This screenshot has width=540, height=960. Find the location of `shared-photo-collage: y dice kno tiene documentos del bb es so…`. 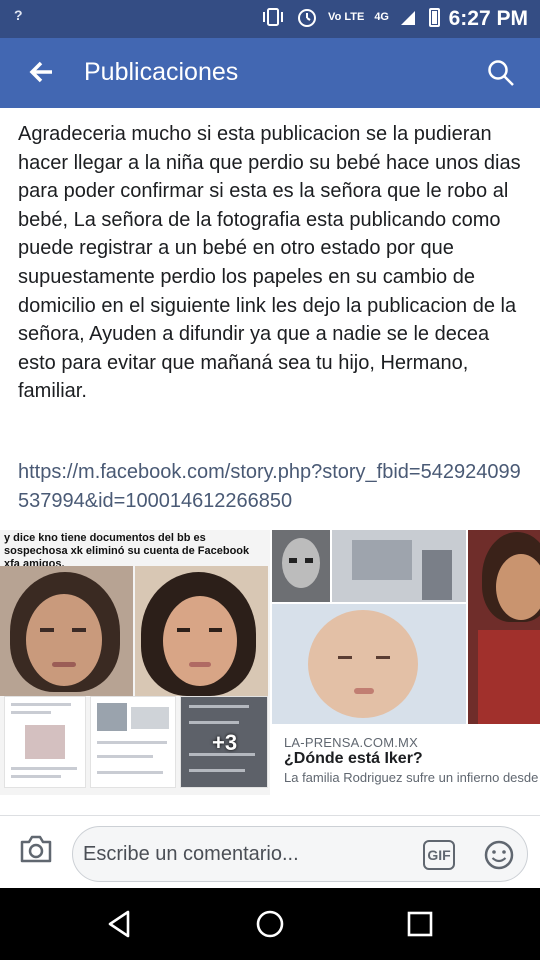

shared-photo-collage: y dice kno tiene documentos del bb es so… is located at coordinates (135, 662).